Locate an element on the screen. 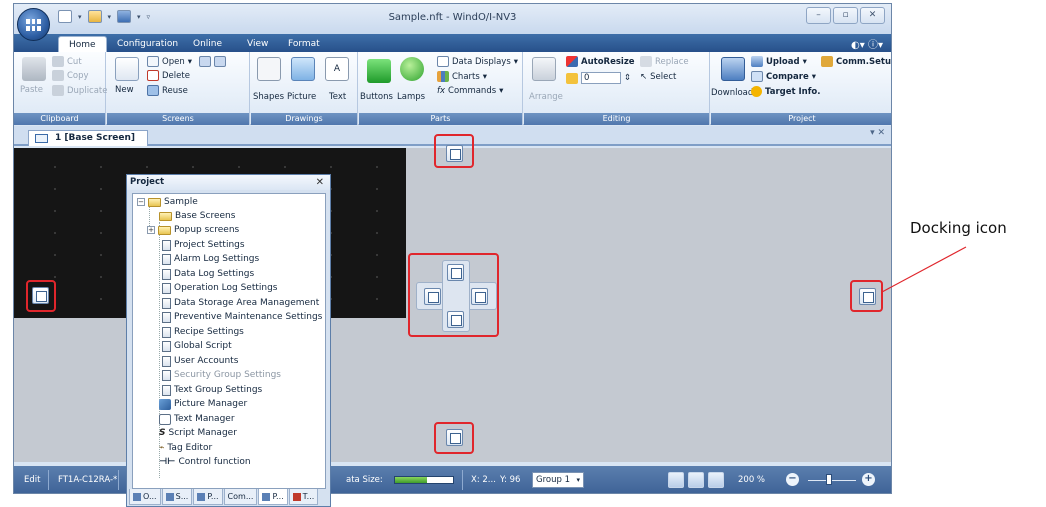 The image size is (1046, 507). application-menu-button is located at coordinates (33, 24).